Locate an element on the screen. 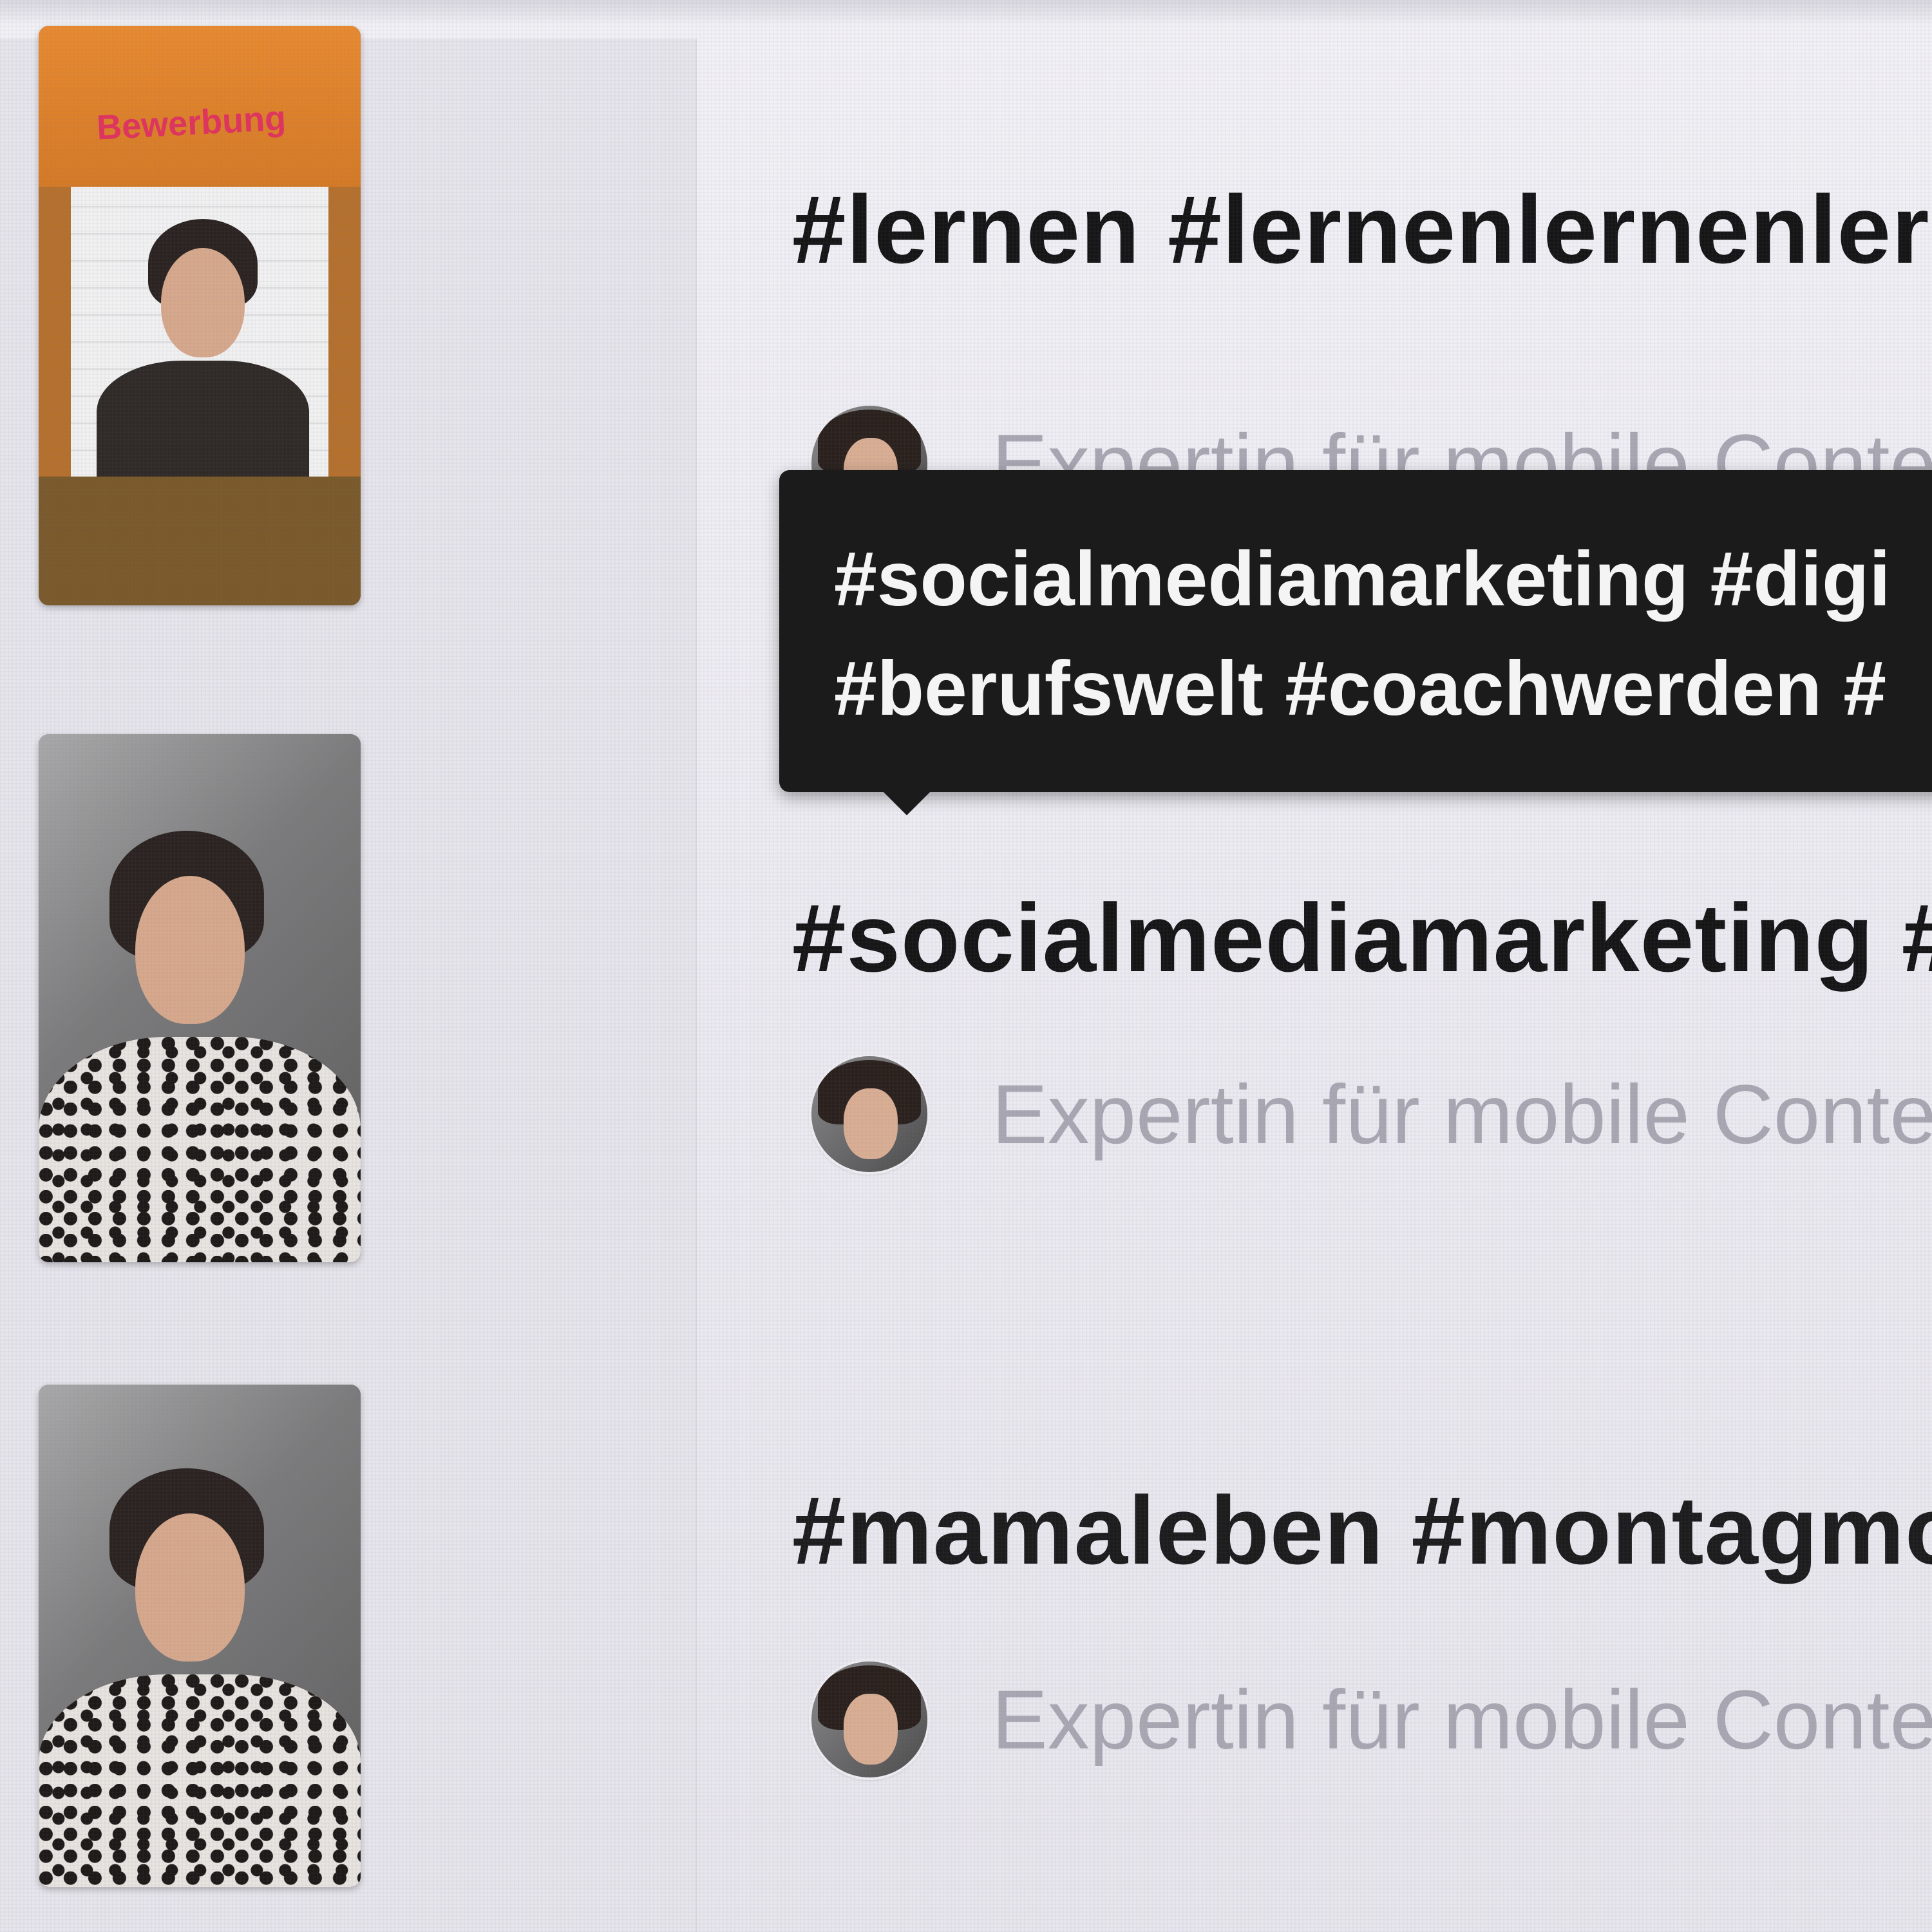  top-edge is located at coordinates (966, 13).